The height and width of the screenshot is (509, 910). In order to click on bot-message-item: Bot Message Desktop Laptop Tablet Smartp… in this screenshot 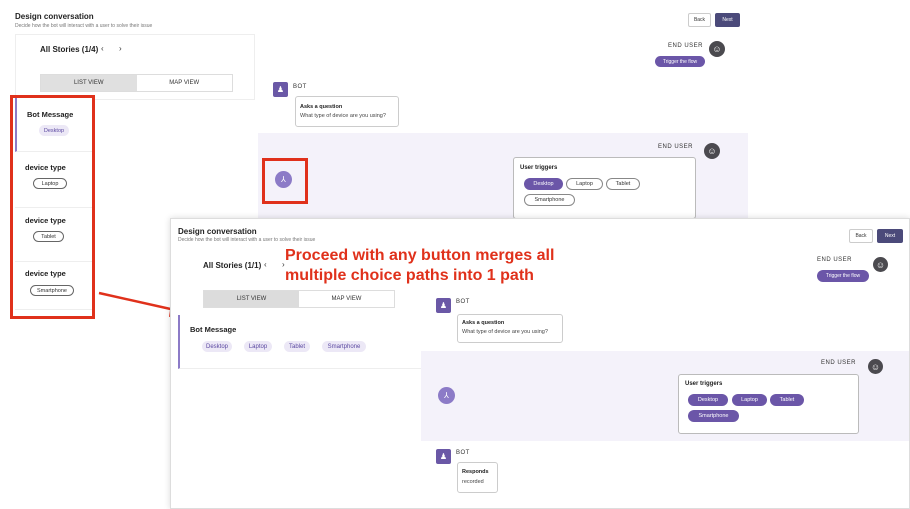, I will do `click(299, 342)`.